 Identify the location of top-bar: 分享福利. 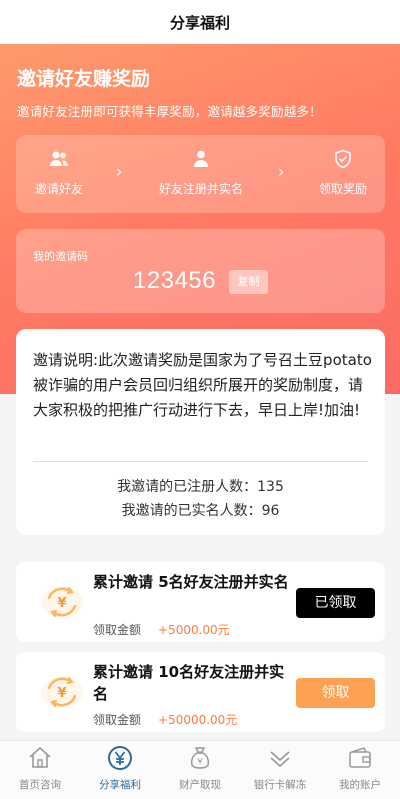
(200, 22).